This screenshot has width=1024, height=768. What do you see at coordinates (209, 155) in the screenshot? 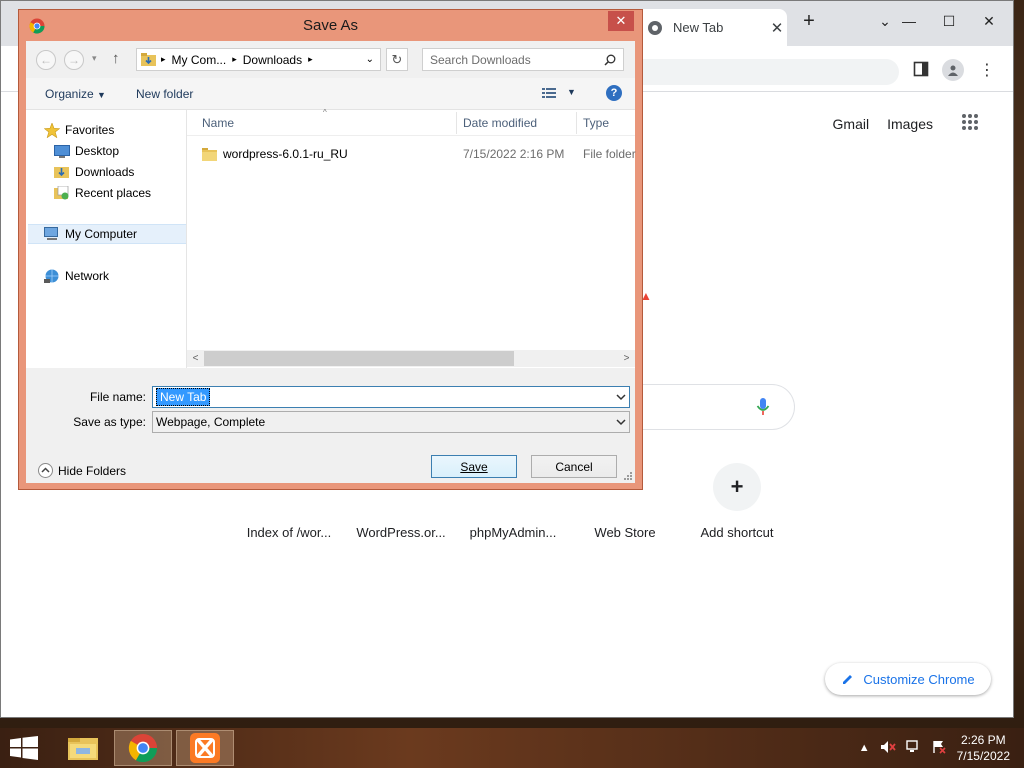
I see `folder-icon` at bounding box center [209, 155].